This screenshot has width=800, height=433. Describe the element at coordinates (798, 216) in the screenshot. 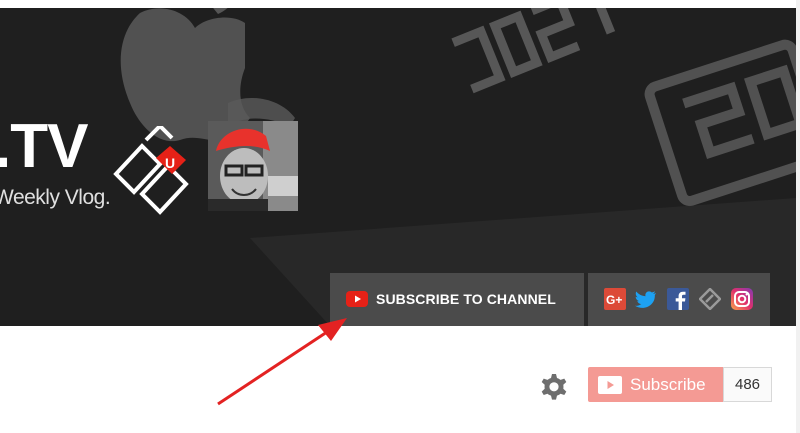

I see `page-edge` at that location.